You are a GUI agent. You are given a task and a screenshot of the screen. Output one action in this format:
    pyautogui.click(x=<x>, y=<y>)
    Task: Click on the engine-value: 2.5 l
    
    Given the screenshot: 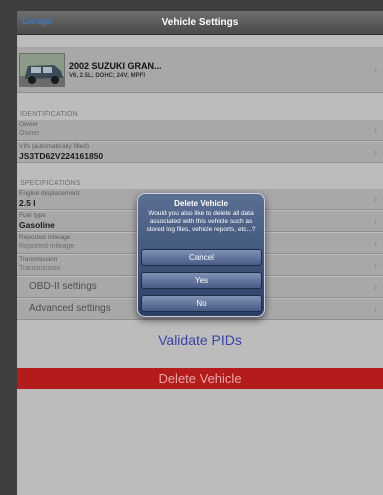 What is the action you would take?
    pyautogui.click(x=27, y=203)
    